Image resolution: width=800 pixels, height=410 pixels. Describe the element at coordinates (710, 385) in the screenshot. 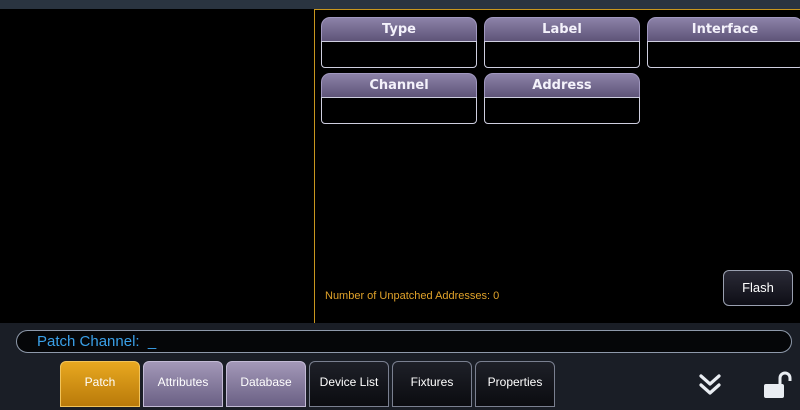

I see `double-chevron-down-icon` at that location.